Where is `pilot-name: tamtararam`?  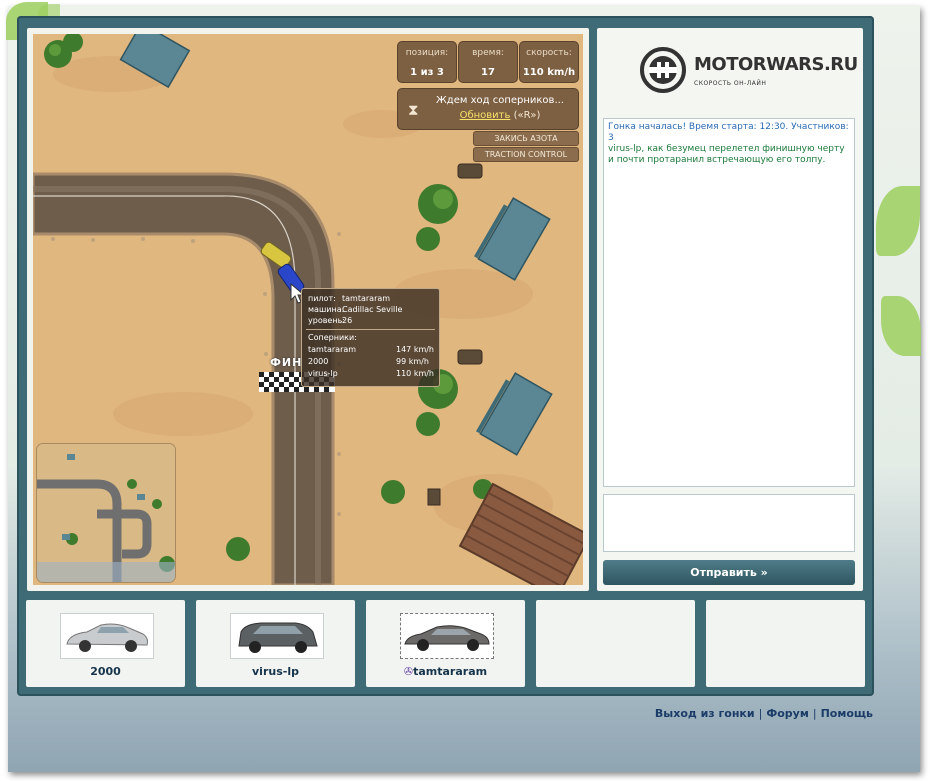 pilot-name: tamtararam is located at coordinates (366, 298).